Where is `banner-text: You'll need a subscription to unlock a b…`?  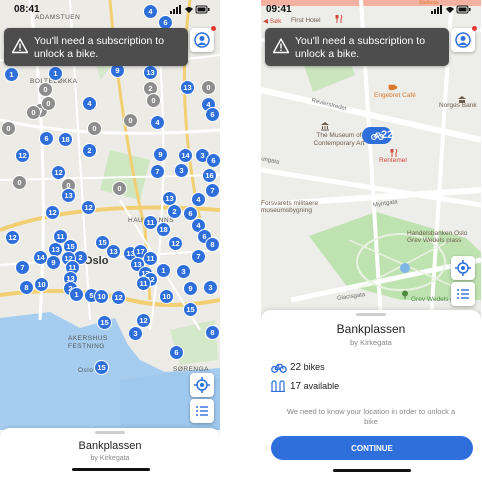
banner-text: You'll need a subscription to unlock a b… is located at coordinates (99, 47).